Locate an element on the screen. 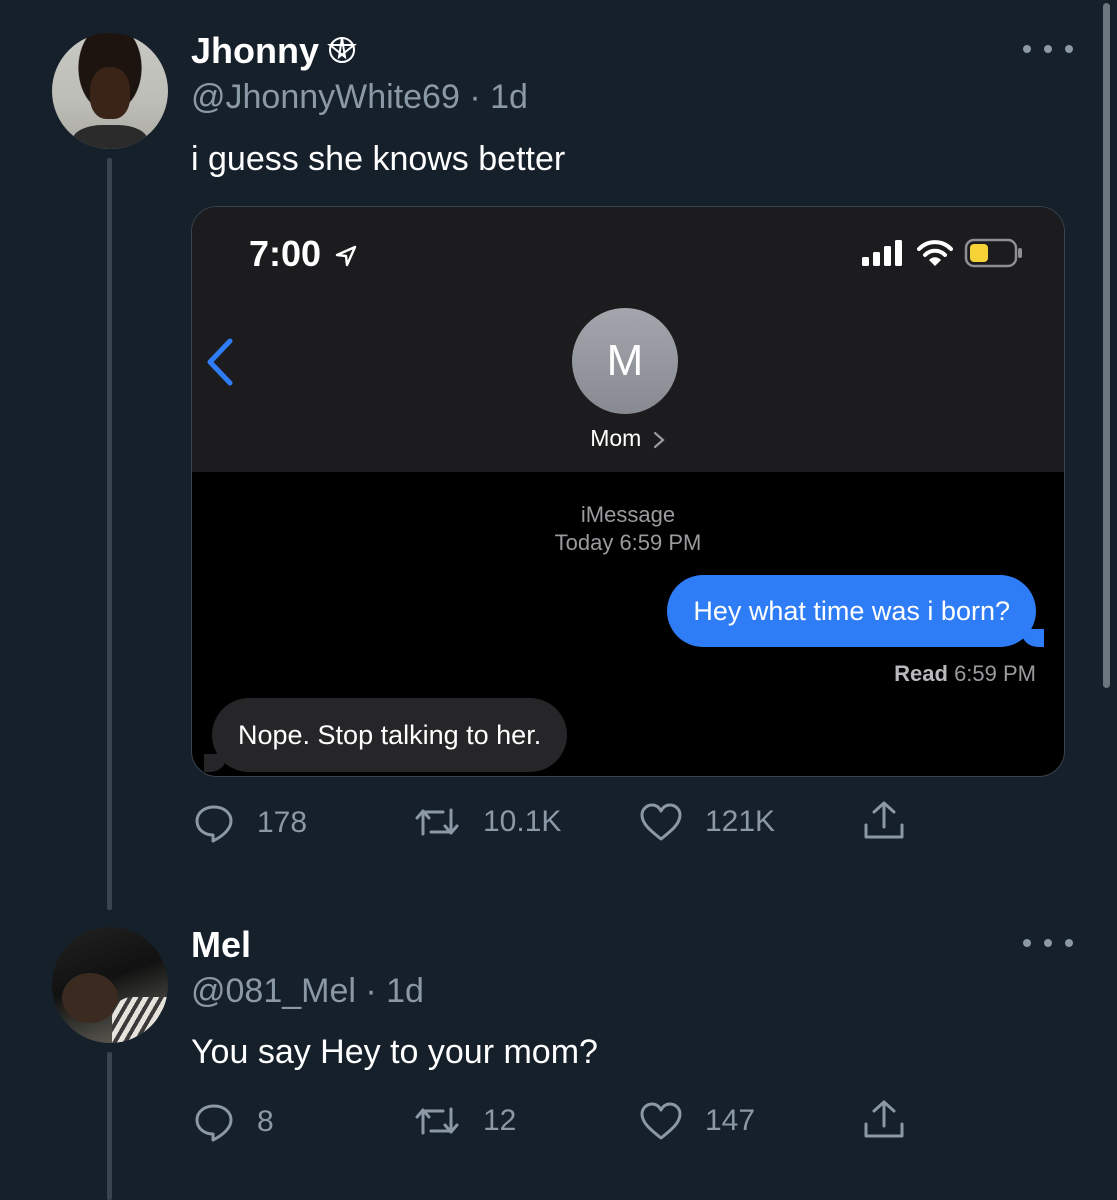 Image resolution: width=1117 pixels, height=1200 pixels. chevron-right-icon is located at coordinates (659, 440).